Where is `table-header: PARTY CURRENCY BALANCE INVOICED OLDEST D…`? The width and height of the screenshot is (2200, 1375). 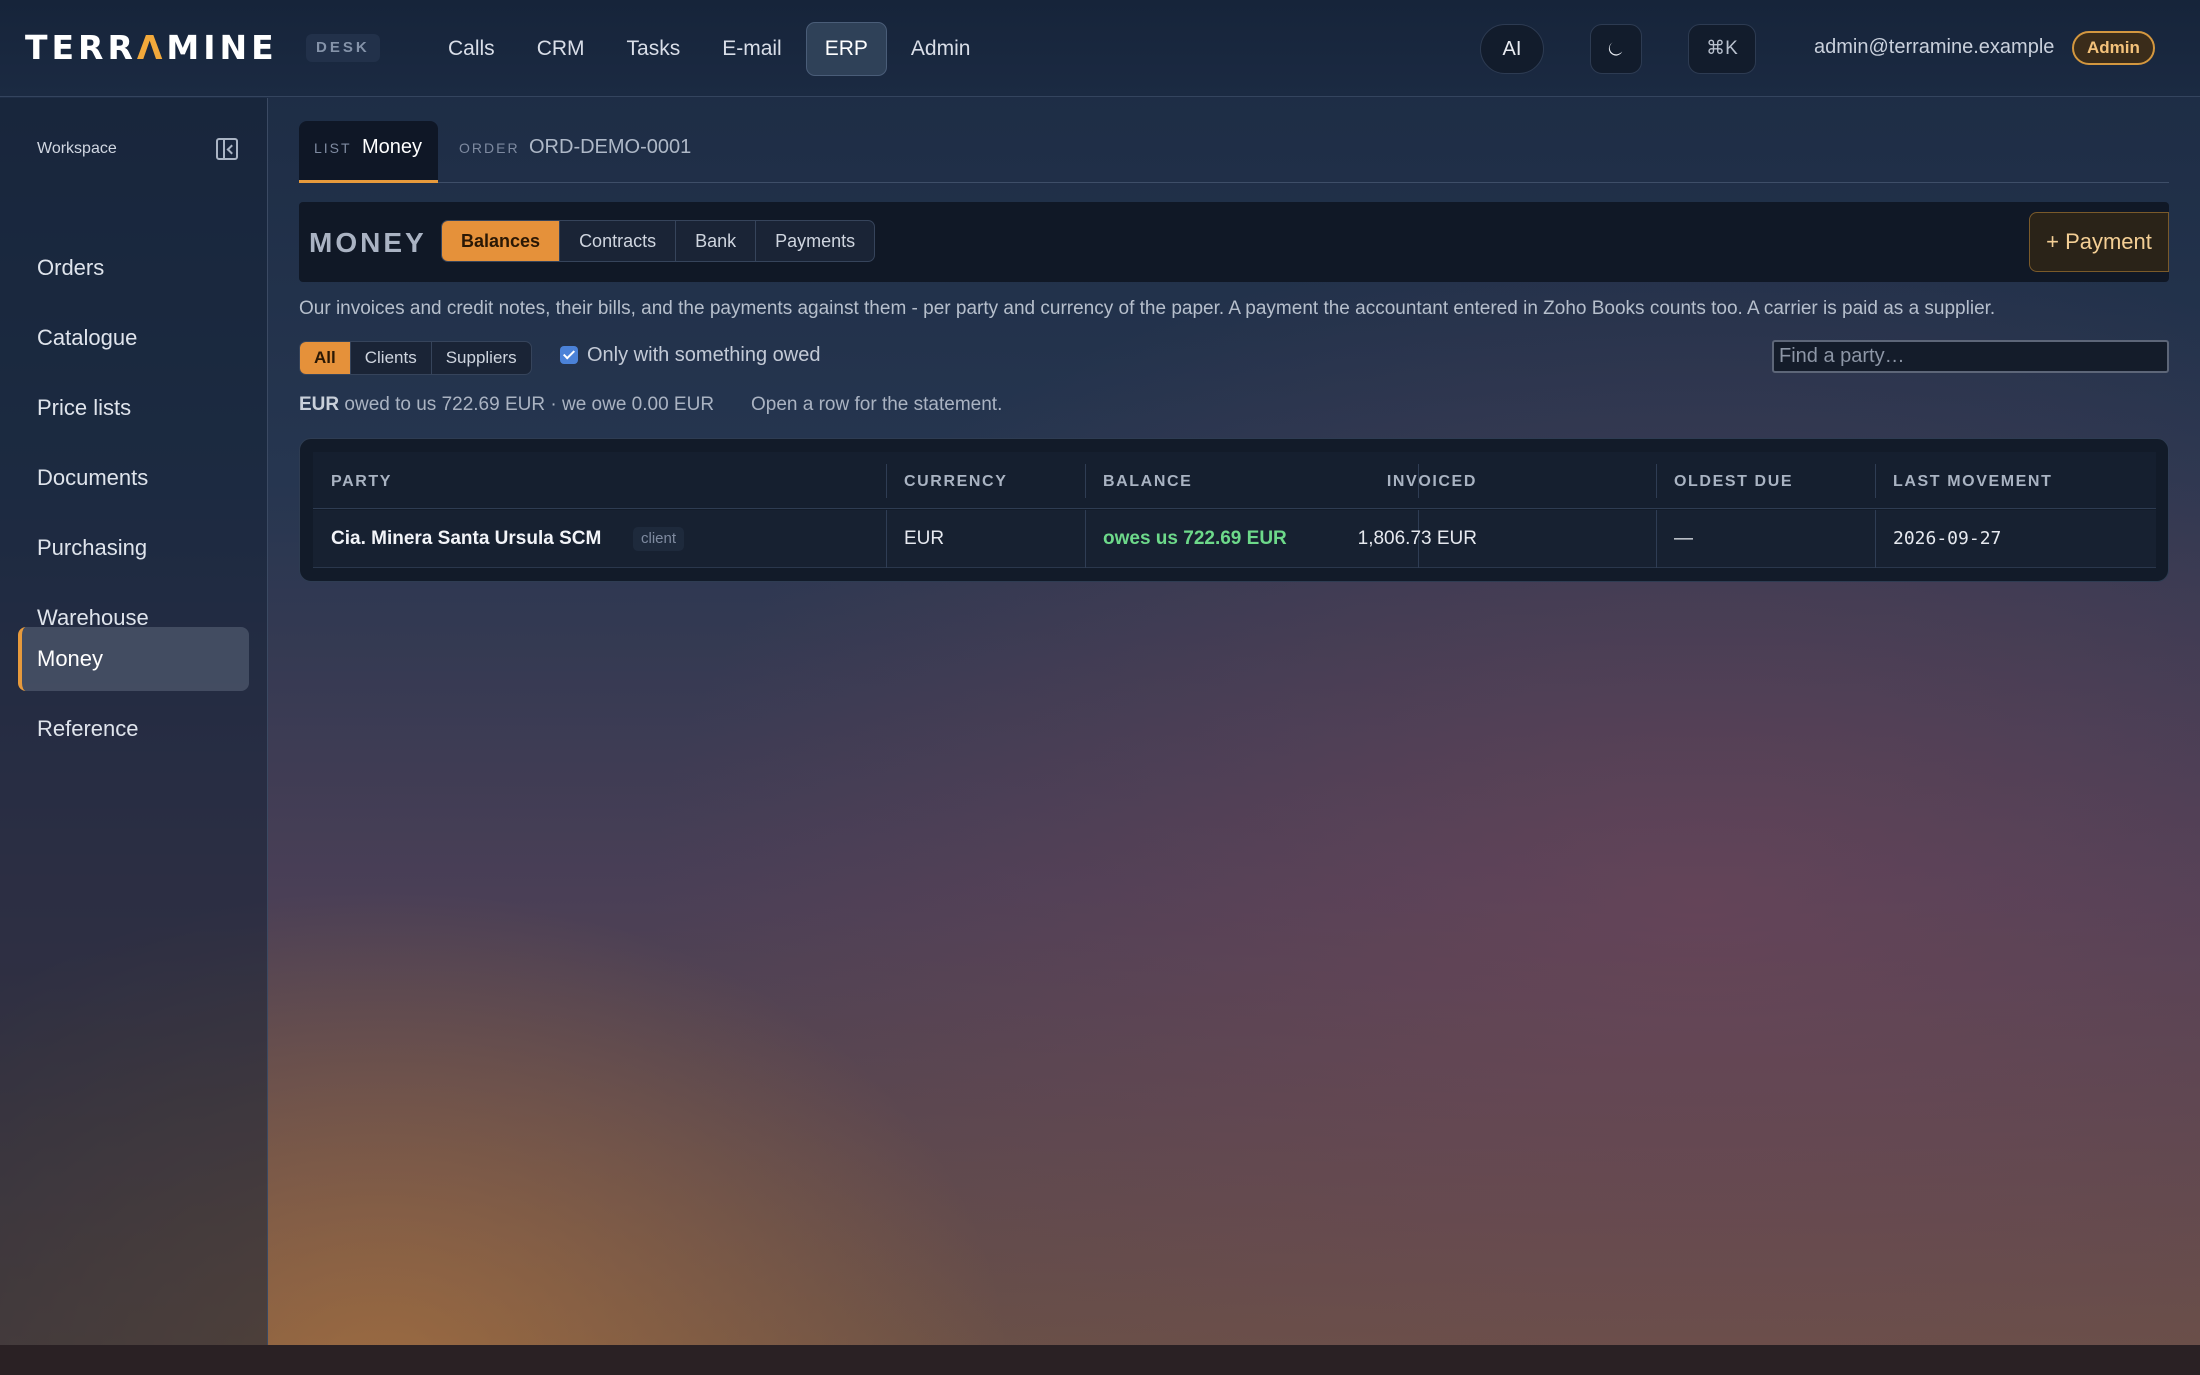
table-header: PARTY CURRENCY BALANCE INVOICED OLDEST D… is located at coordinates (1234, 480).